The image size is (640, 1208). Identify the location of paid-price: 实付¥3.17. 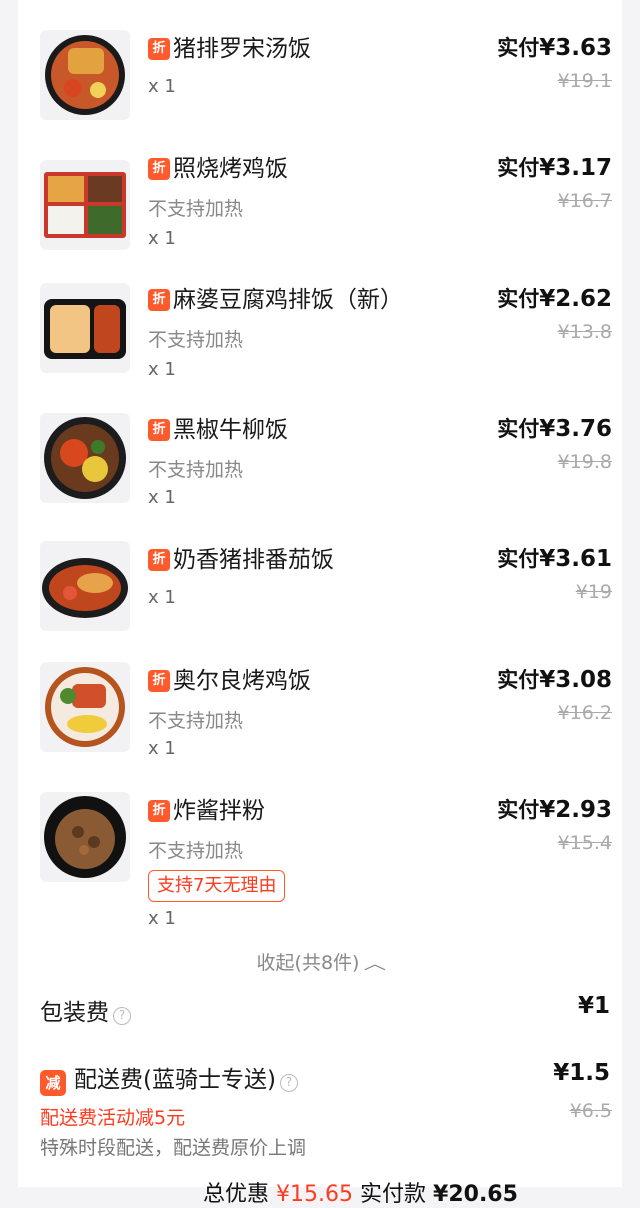
(554, 167).